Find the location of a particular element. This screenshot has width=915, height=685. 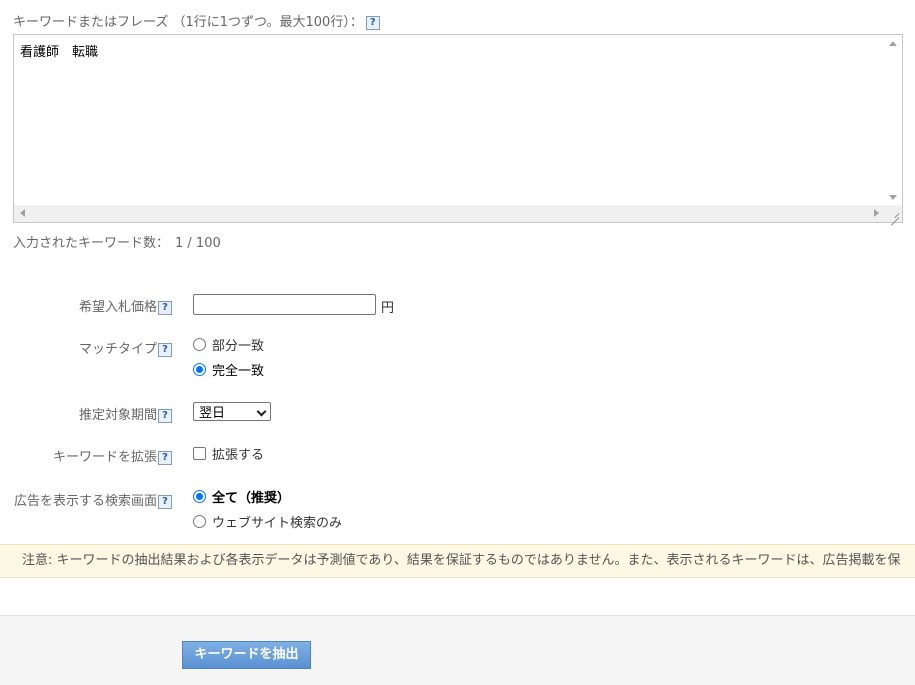

period-select: 翌日 is located at coordinates (232, 411).